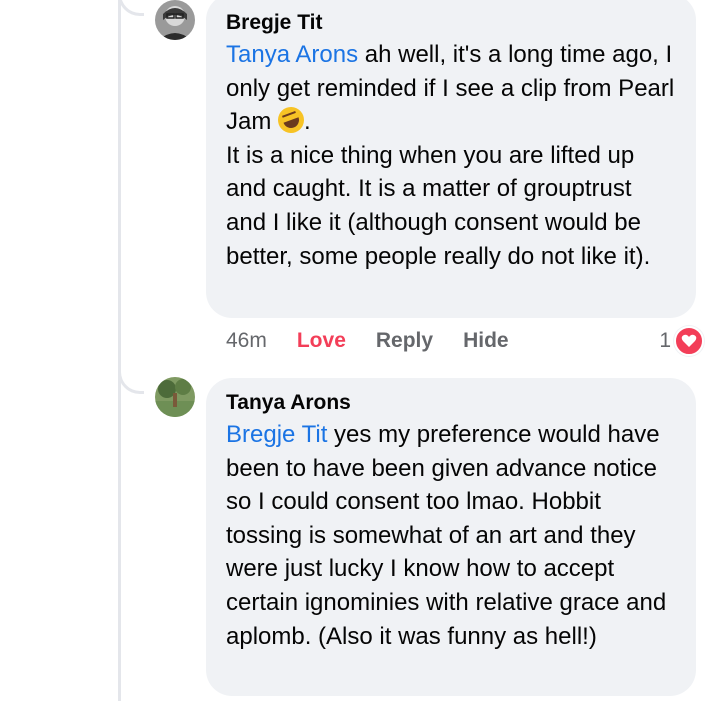 Image resolution: width=720 pixels, height=701 pixels. I want to click on comment-text-part: ., so click(307, 122).